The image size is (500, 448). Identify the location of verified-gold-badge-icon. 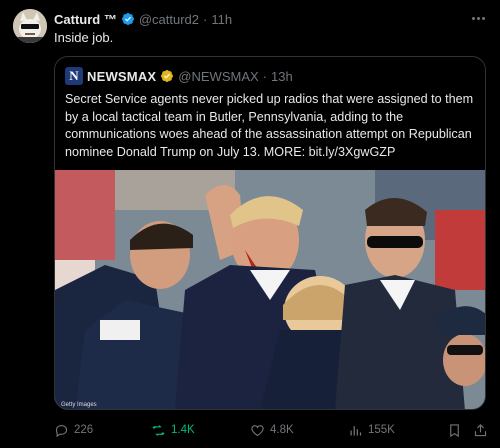
(167, 76).